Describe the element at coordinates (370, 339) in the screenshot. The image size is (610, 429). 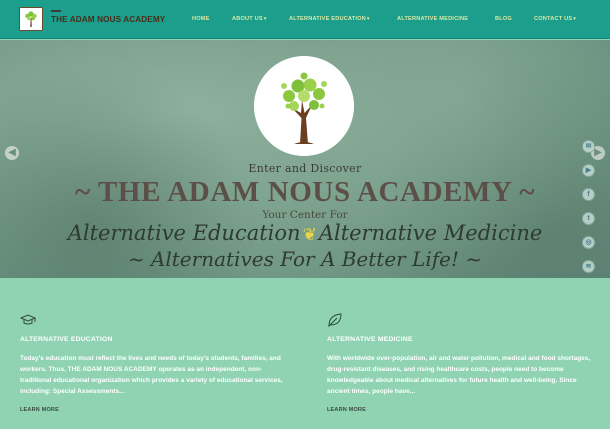
I see `feature-title: ALTERNATIVE MEDICINE` at that location.